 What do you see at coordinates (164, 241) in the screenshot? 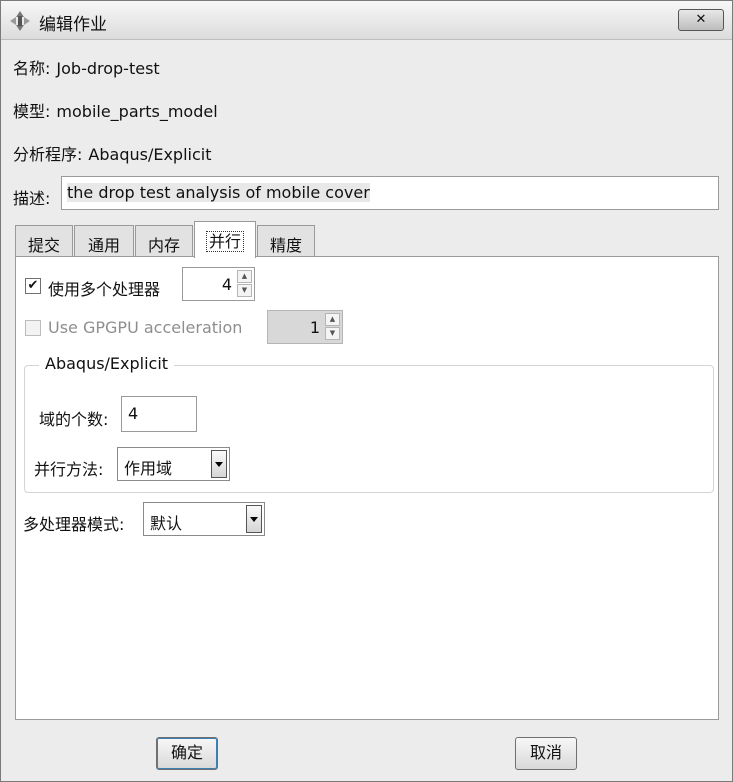
I see `tab-memory: 内存` at bounding box center [164, 241].